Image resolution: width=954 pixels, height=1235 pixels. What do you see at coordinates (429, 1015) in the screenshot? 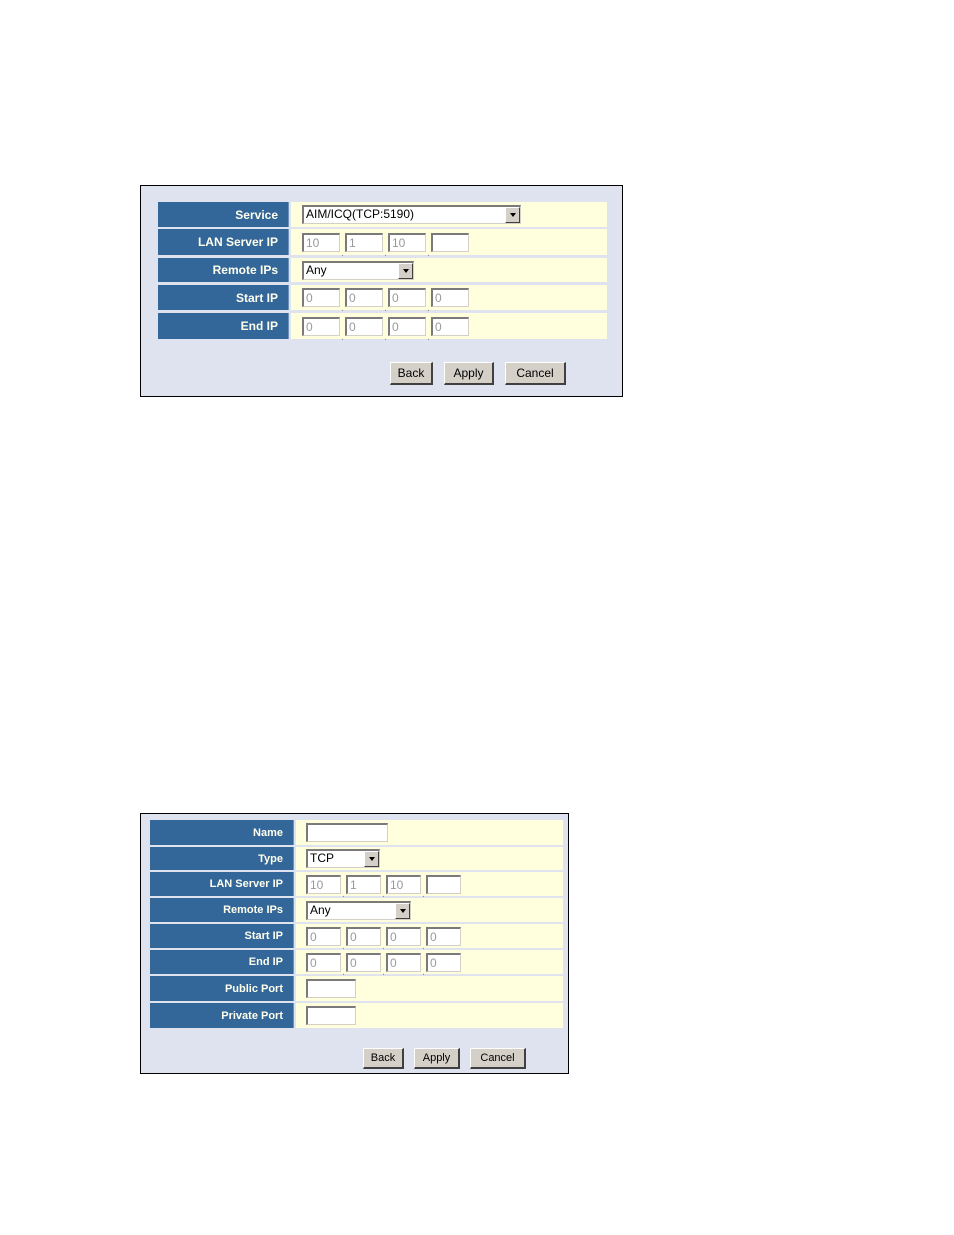
I see `private-port-value-cell` at bounding box center [429, 1015].